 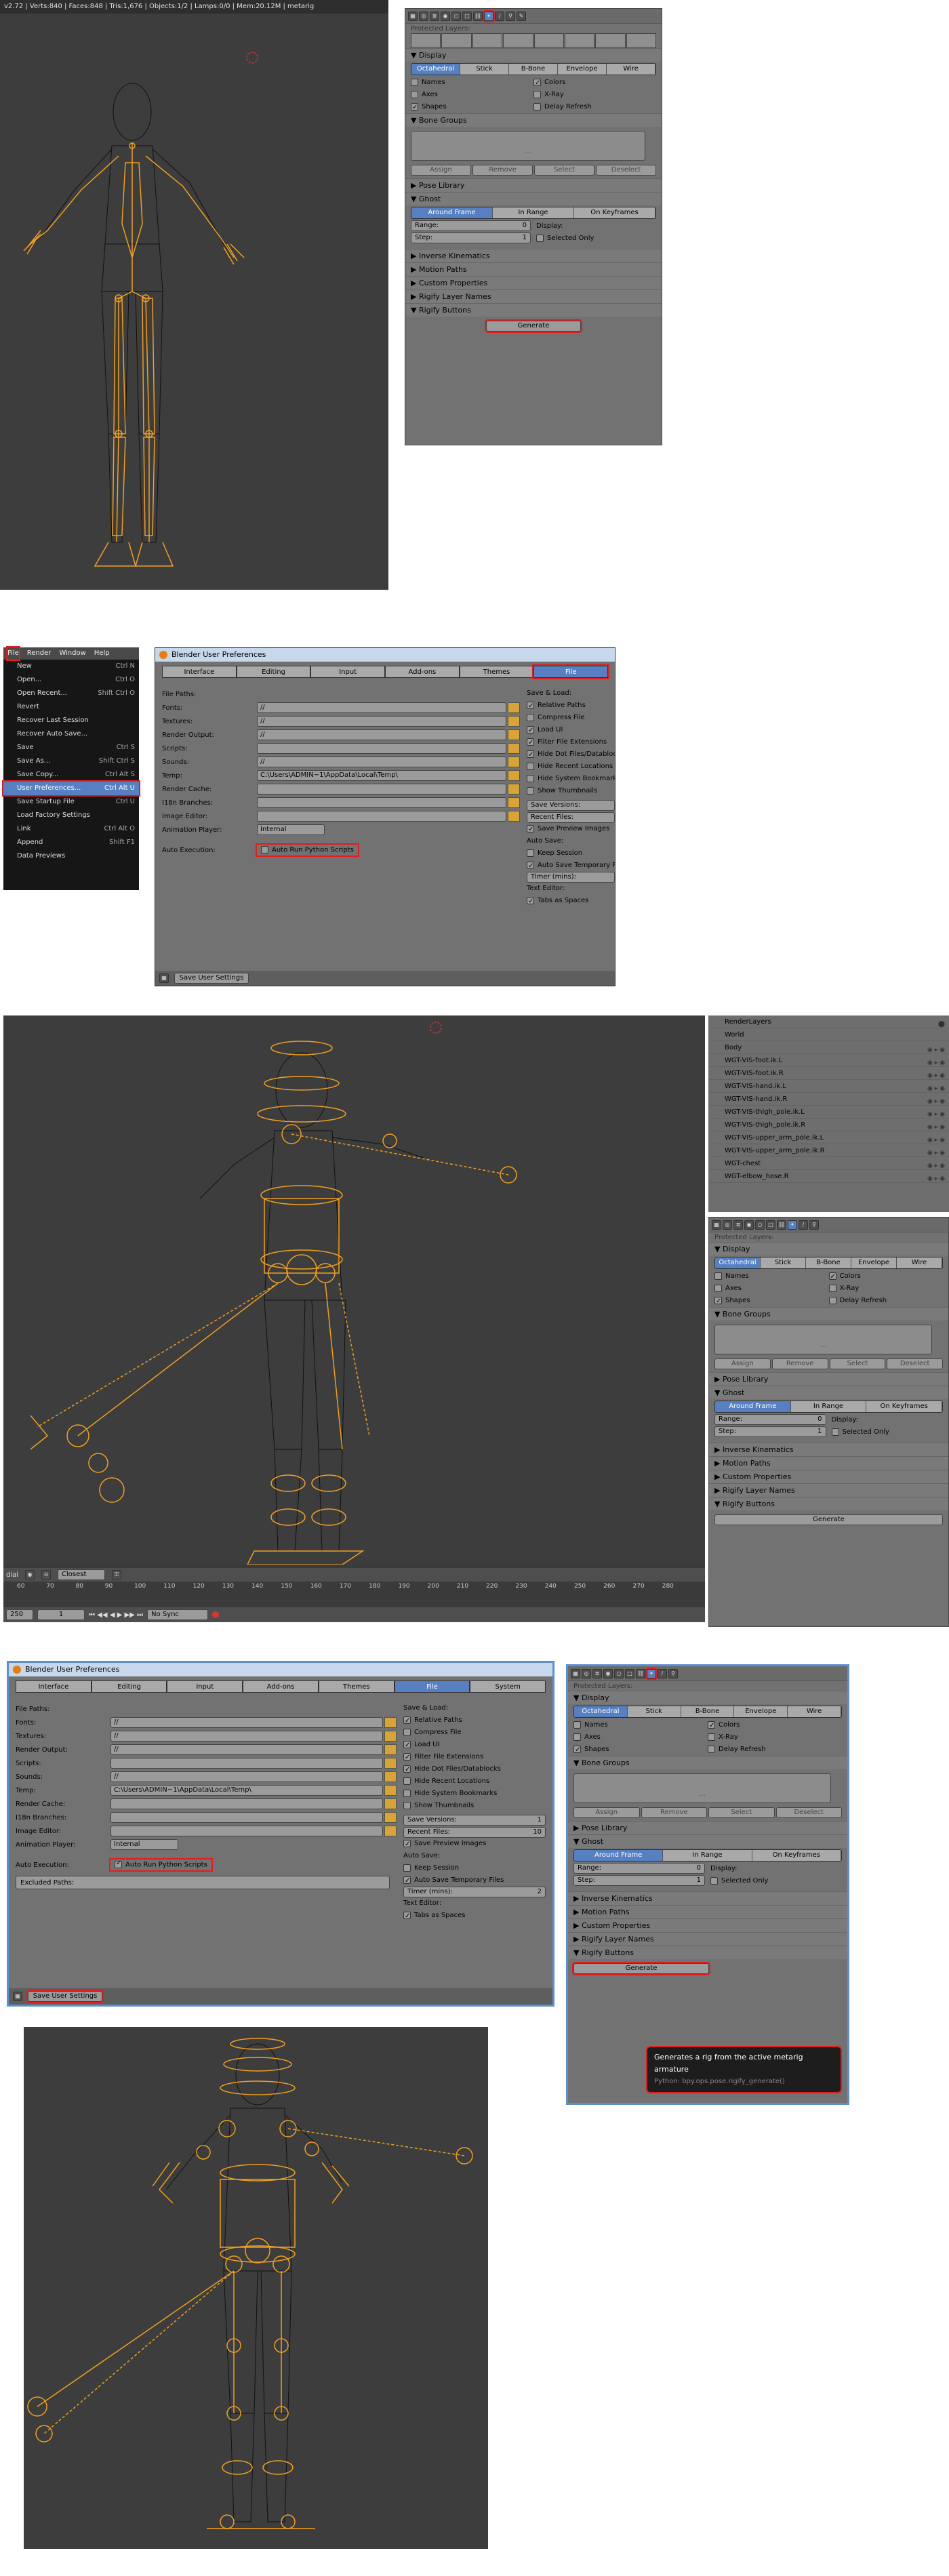 I want to click on auto-save-temp-checkbox: Auto Save Temporary Files, so click(x=474, y=1880).